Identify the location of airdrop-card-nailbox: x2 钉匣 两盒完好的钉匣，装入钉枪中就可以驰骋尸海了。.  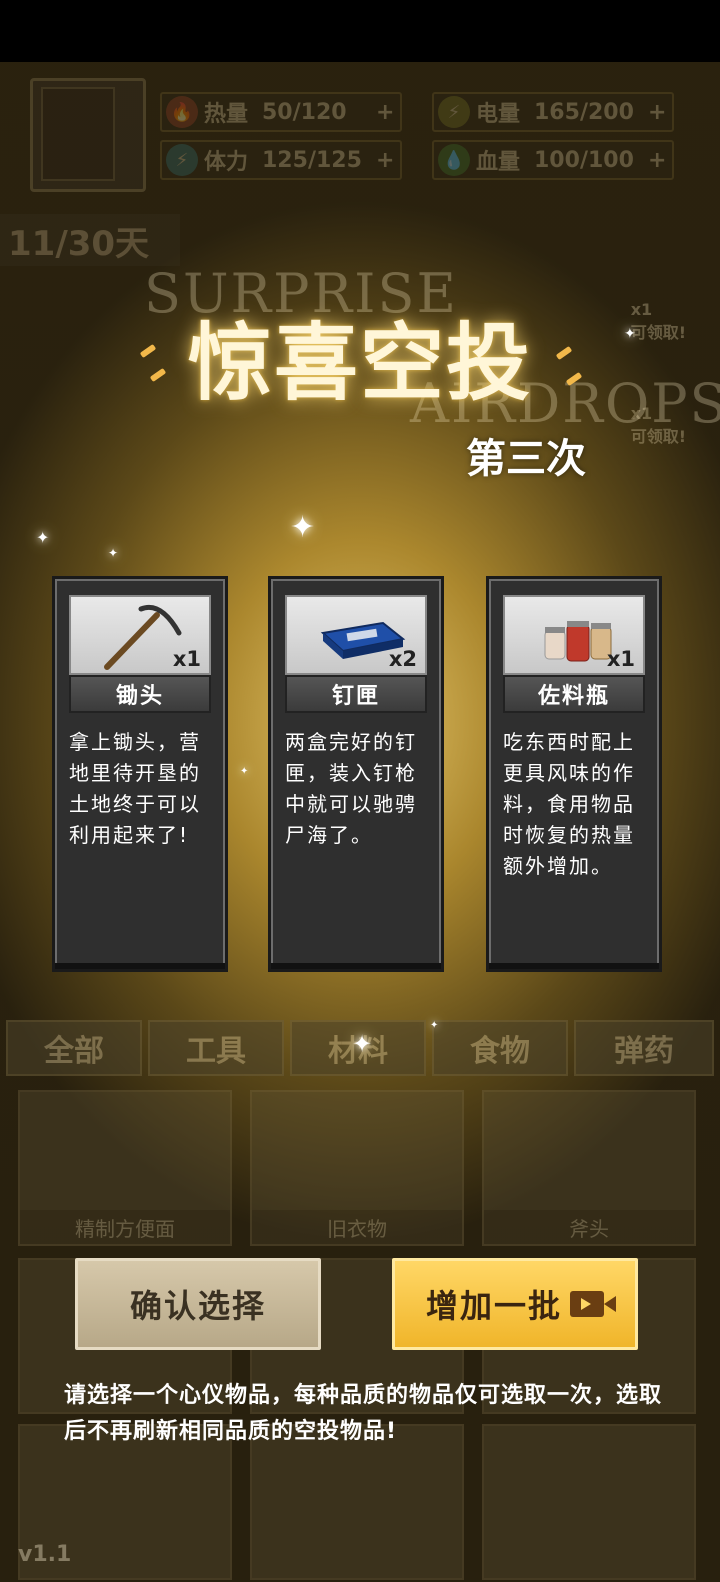
(356, 774).